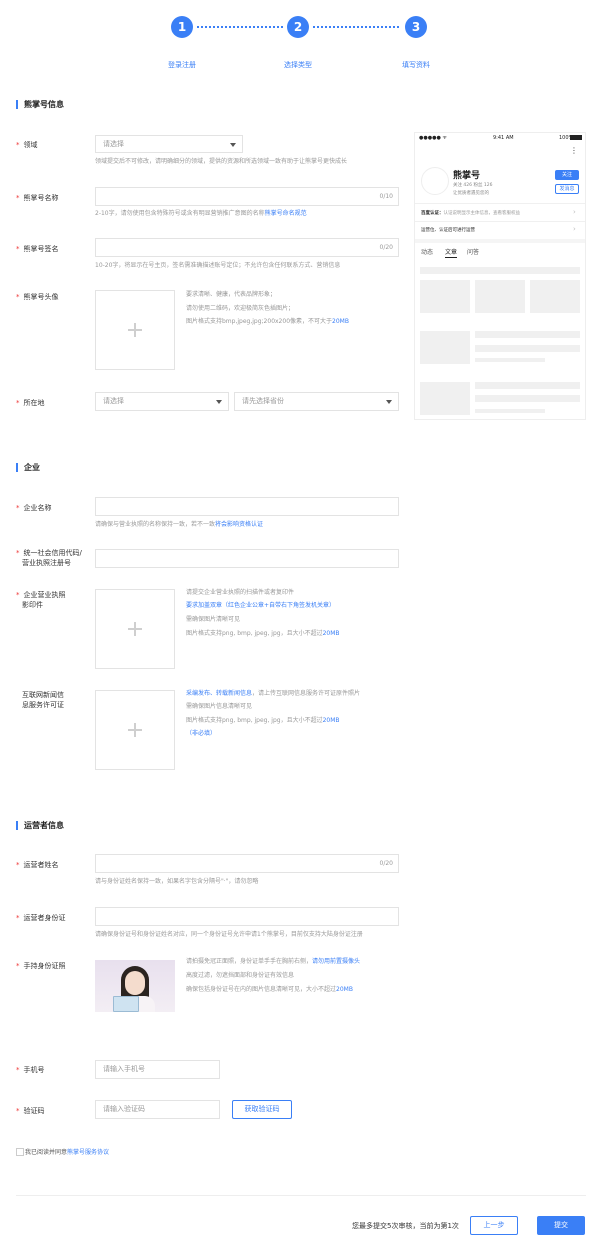 This screenshot has height=1249, width=600. Describe the element at coordinates (262, 1109) in the screenshot. I see `get-code-button: 获取验证码` at that location.